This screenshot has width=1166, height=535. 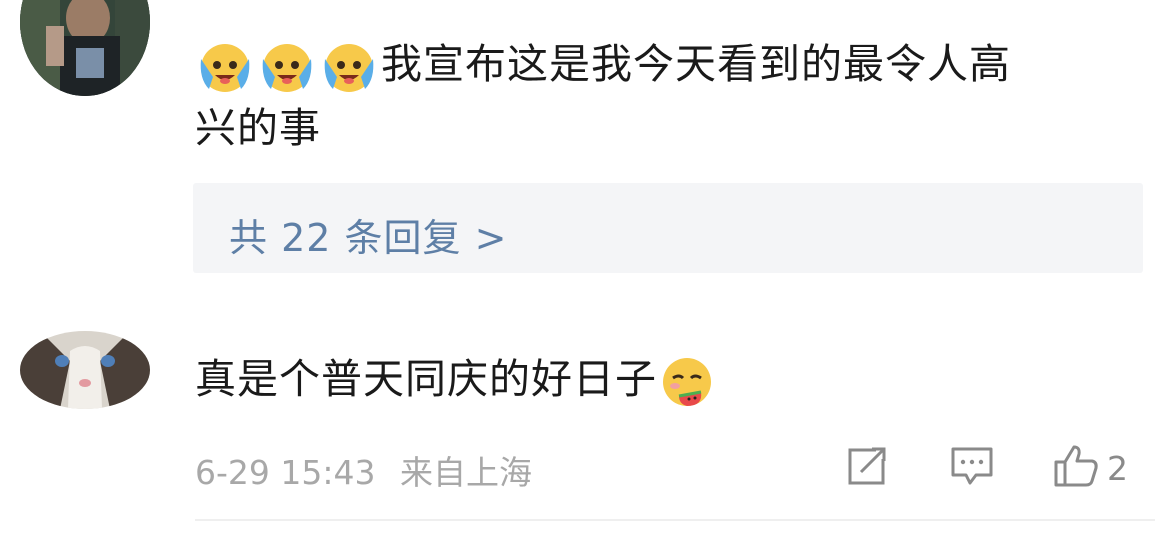 I want to click on comment-text: 真是个普天同庆的好日子, so click(x=457, y=380).